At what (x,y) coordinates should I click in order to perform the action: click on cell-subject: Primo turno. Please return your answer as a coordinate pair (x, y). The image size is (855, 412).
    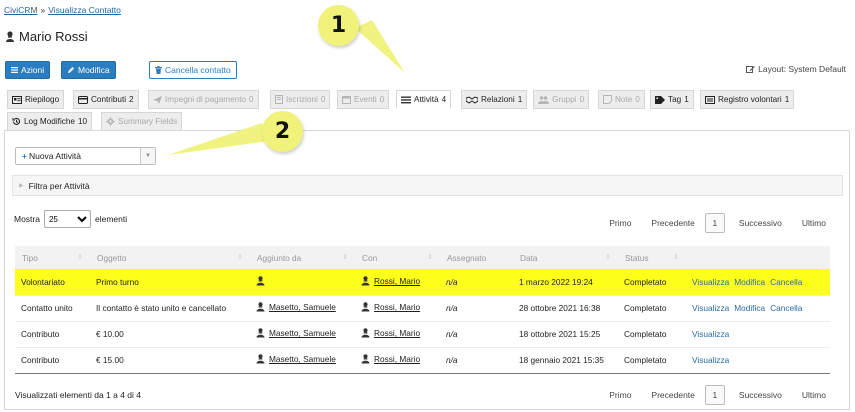
    Looking at the image, I should click on (170, 282).